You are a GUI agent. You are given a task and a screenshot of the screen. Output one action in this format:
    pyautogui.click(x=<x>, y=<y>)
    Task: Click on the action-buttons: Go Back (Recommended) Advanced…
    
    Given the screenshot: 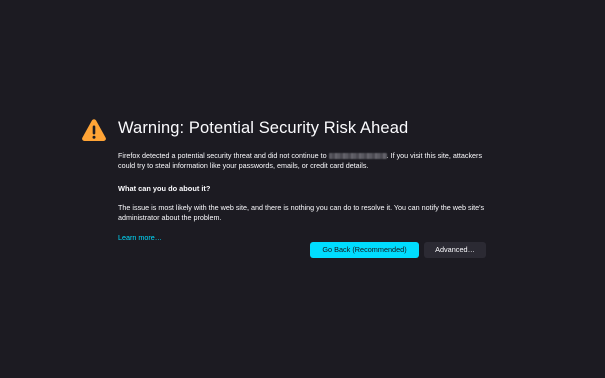 What is the action you would take?
    pyautogui.click(x=398, y=250)
    